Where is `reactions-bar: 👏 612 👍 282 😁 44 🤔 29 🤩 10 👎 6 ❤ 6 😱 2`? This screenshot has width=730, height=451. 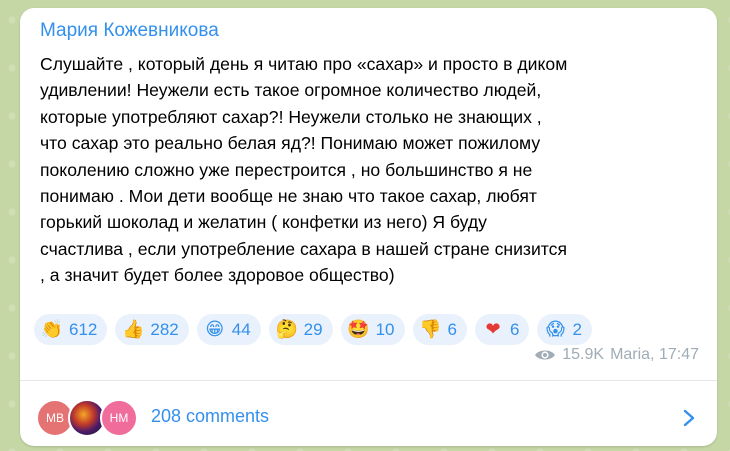
reactions-bar: 👏 612 👍 282 😁 44 🤔 29 🤩 10 👎 6 ❤ 6 😱 2 is located at coordinates (313, 329).